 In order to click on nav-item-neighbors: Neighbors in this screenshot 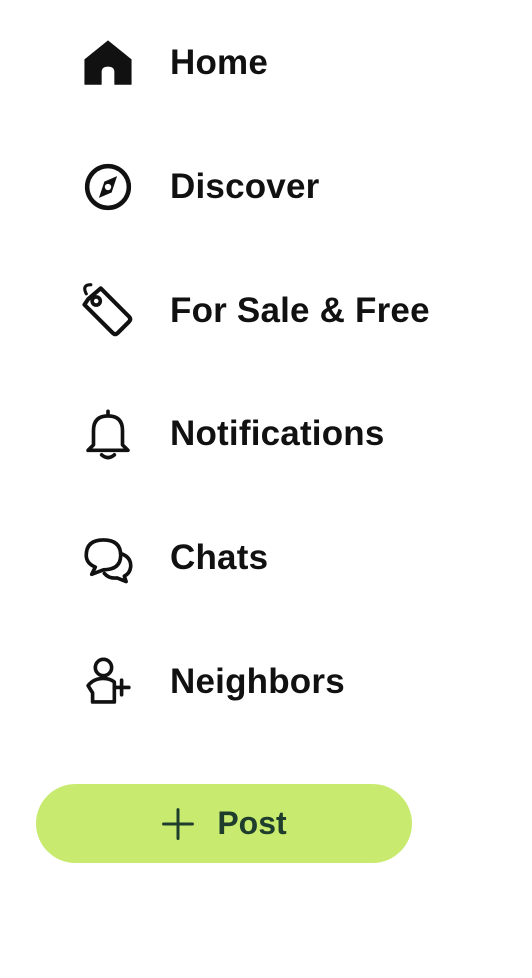, I will do `click(292, 682)`.